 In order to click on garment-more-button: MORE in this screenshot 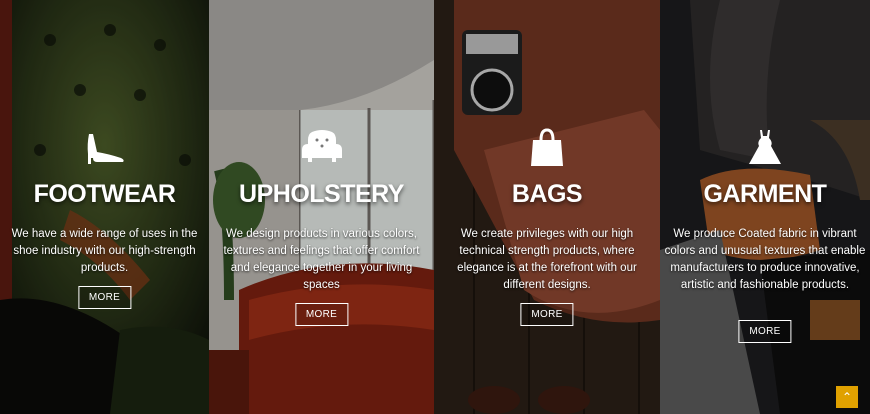, I will do `click(765, 331)`.